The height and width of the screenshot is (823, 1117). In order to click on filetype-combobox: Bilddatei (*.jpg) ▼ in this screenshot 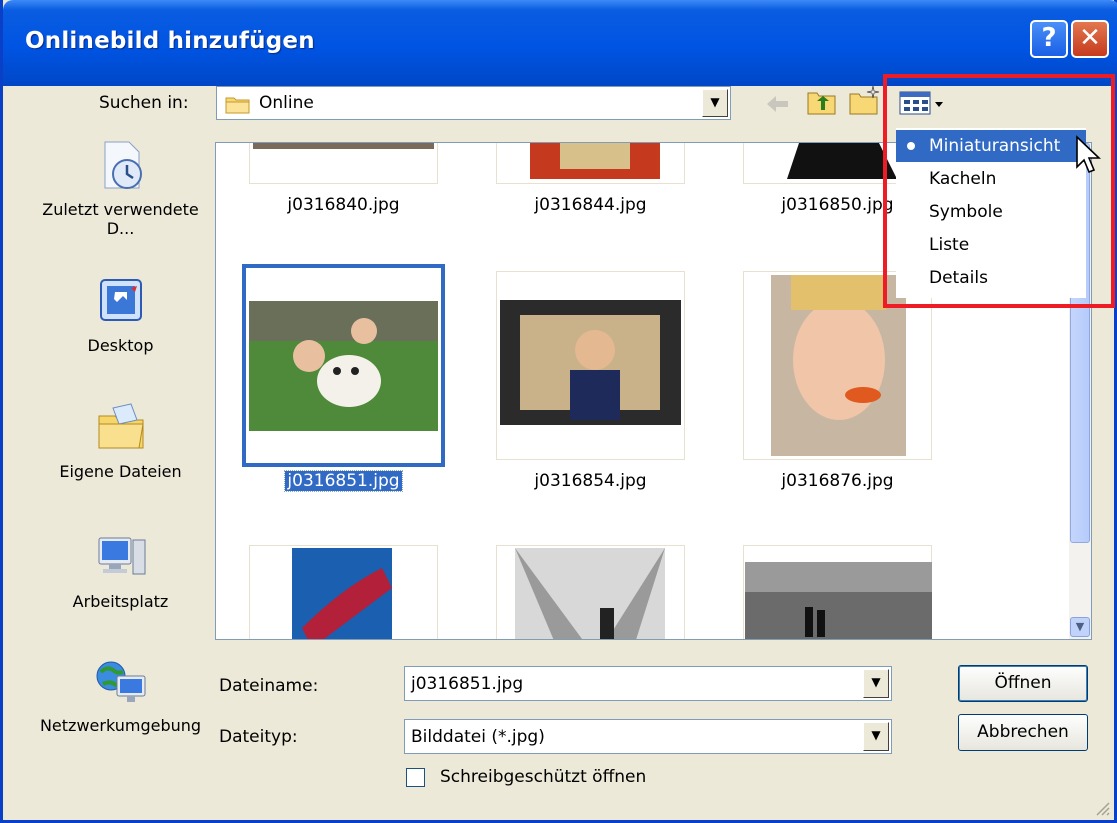, I will do `click(648, 736)`.